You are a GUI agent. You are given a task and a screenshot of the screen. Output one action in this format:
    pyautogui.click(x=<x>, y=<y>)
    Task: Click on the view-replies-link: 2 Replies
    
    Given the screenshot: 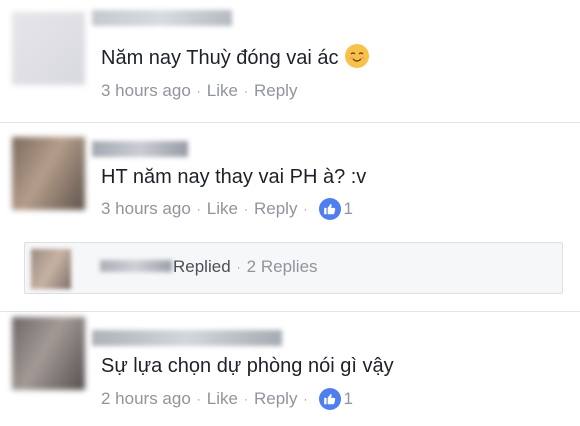 What is the action you would take?
    pyautogui.click(x=282, y=267)
    